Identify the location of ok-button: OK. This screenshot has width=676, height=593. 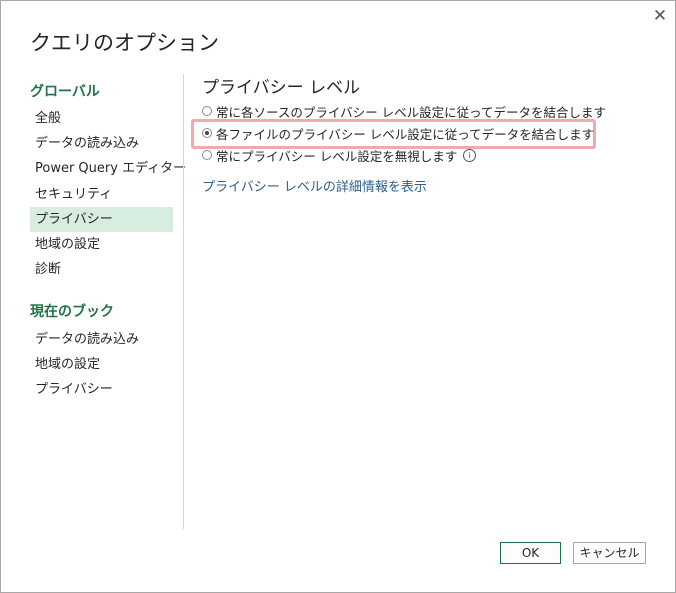
(530, 553).